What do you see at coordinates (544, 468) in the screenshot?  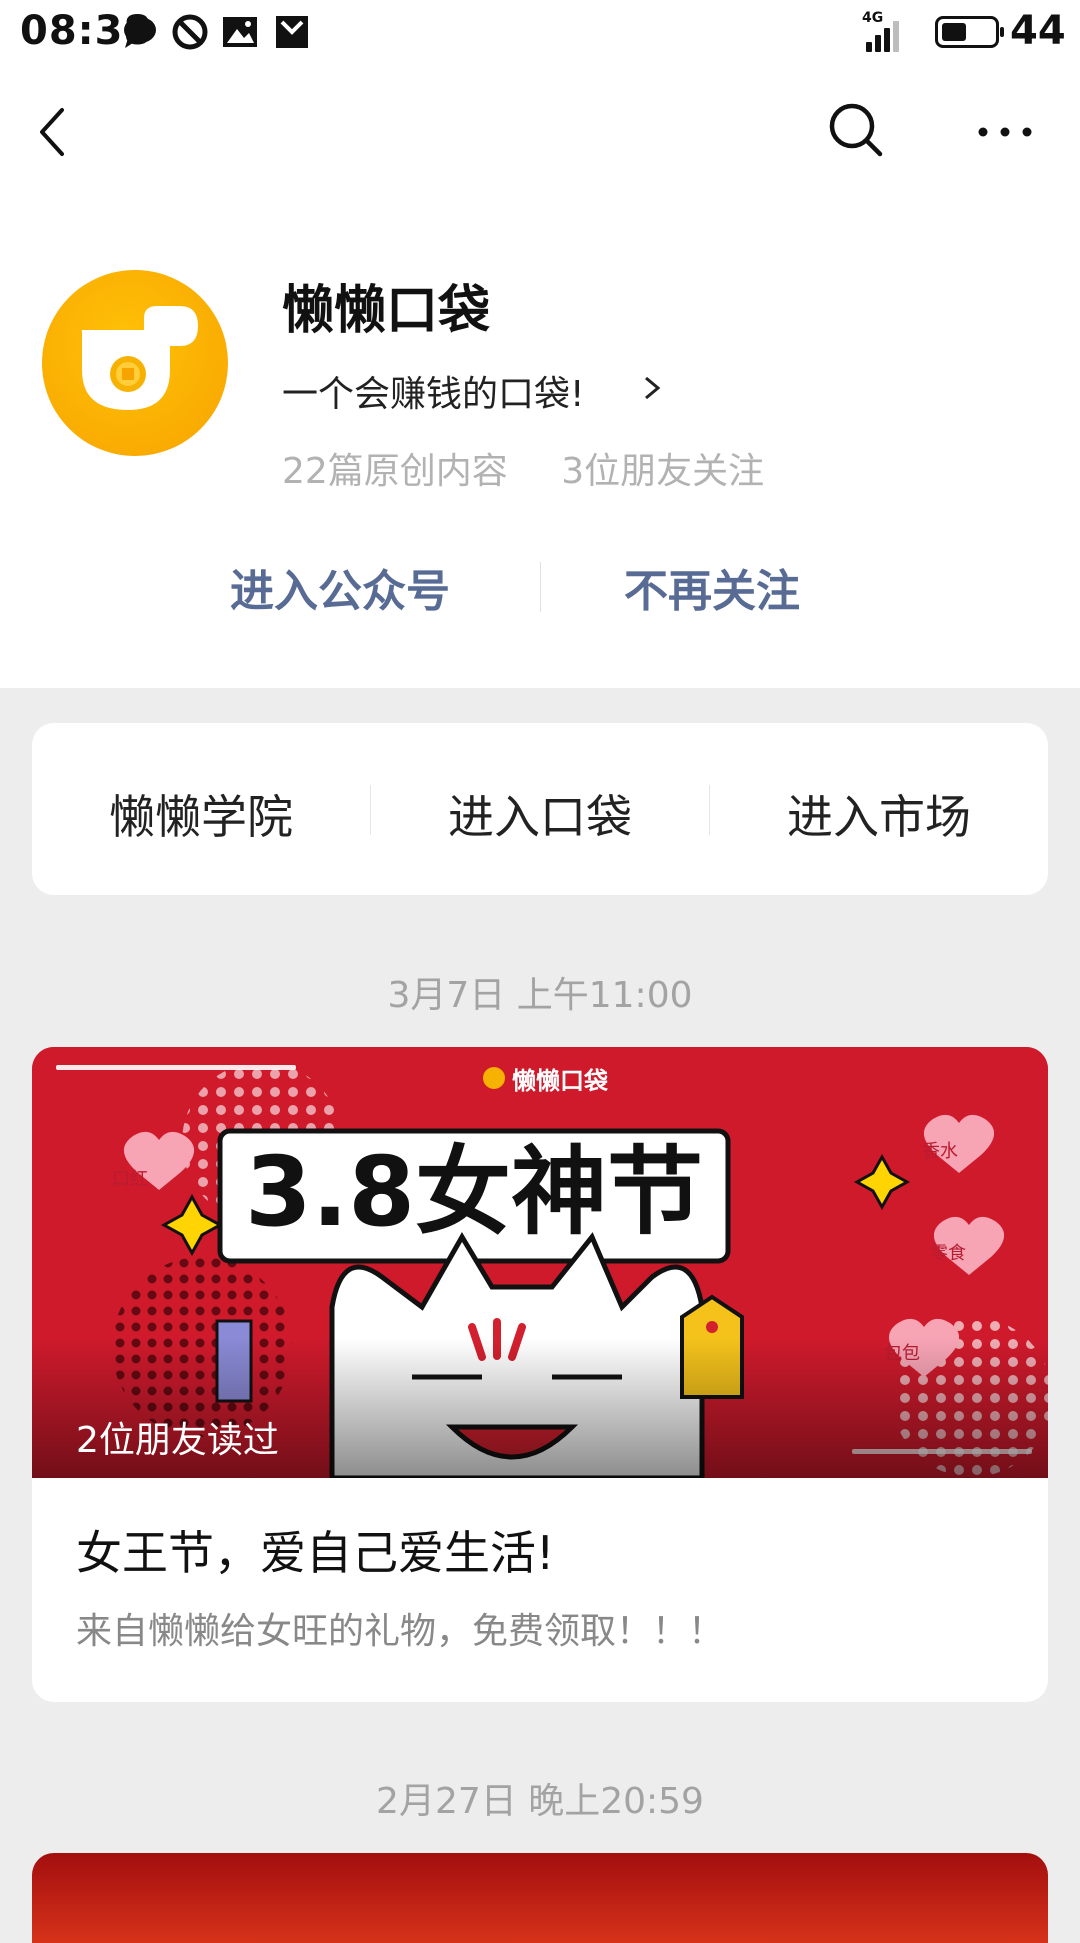 I see `account-stats: 22篇原创内容 3位朋友关注` at bounding box center [544, 468].